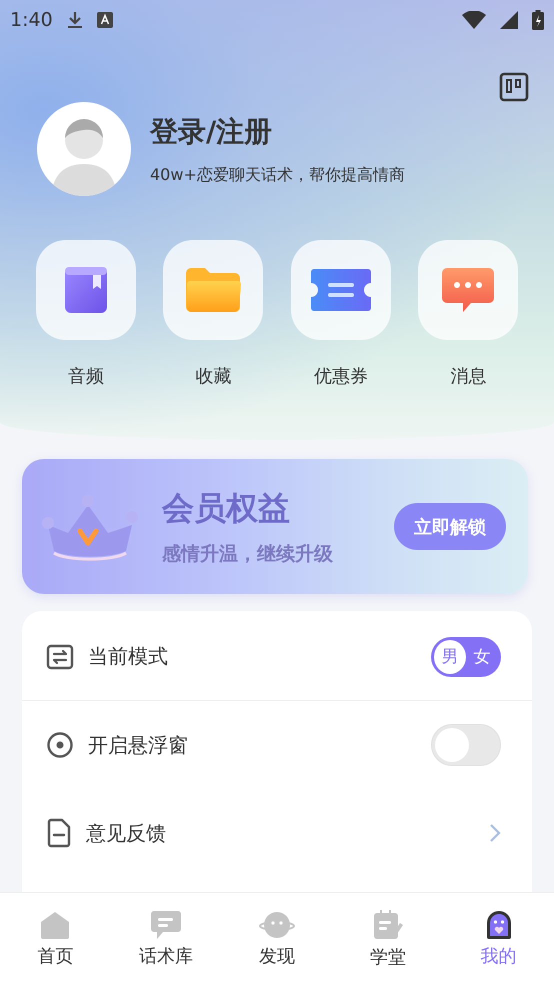 The image size is (554, 984). Describe the element at coordinates (498, 938) in the screenshot. I see `tab-item: 我的` at that location.